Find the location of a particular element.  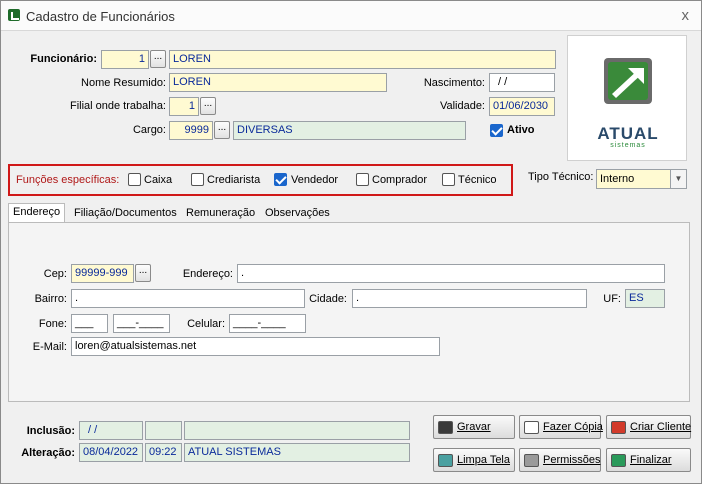

tab-observacoes: Observações is located at coordinates (297, 214).